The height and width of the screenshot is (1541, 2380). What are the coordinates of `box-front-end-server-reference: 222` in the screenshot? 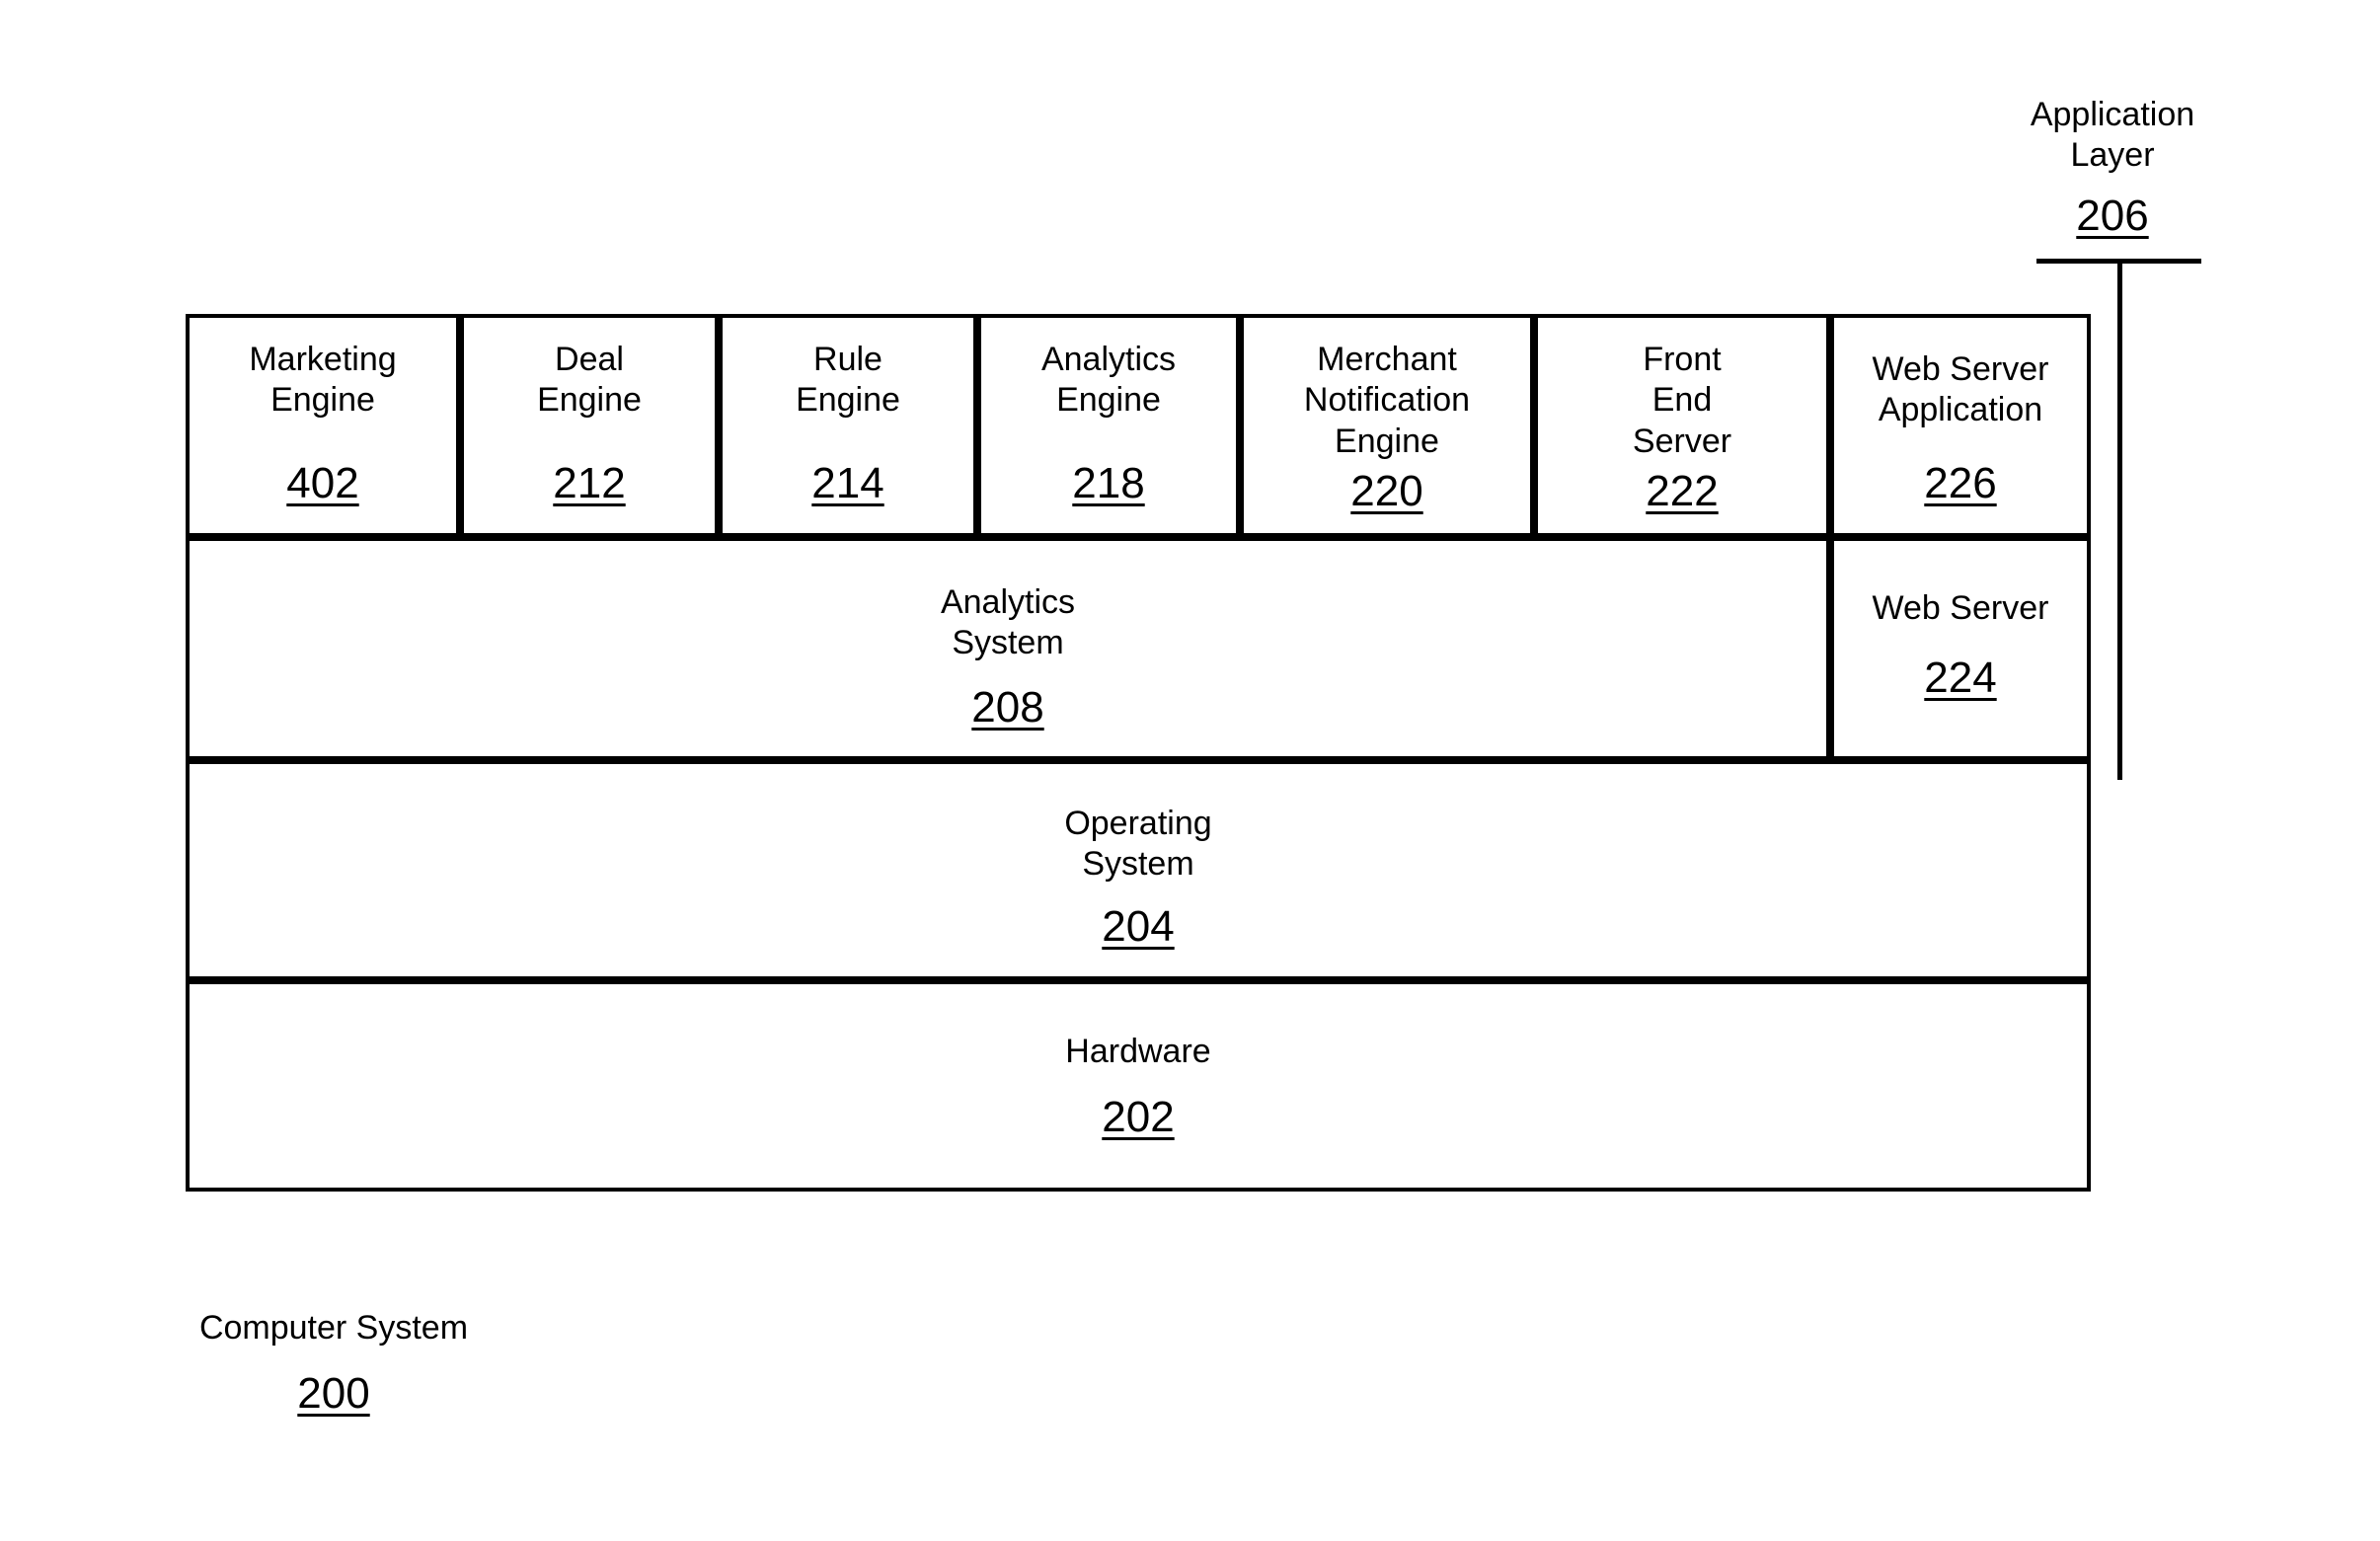 It's located at (1682, 490).